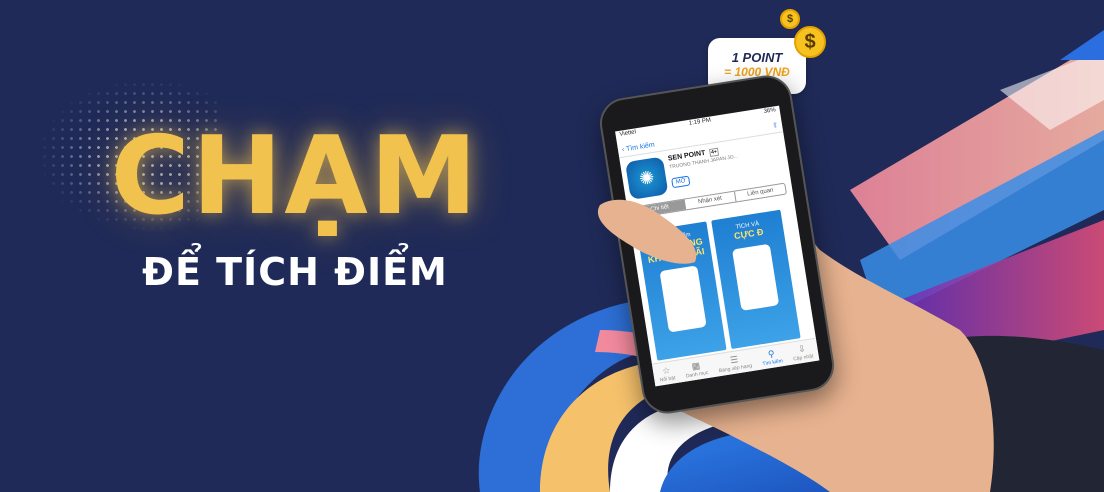 The width and height of the screenshot is (1104, 492). What do you see at coordinates (295, 176) in the screenshot?
I see `headline-title: CHẠM` at bounding box center [295, 176].